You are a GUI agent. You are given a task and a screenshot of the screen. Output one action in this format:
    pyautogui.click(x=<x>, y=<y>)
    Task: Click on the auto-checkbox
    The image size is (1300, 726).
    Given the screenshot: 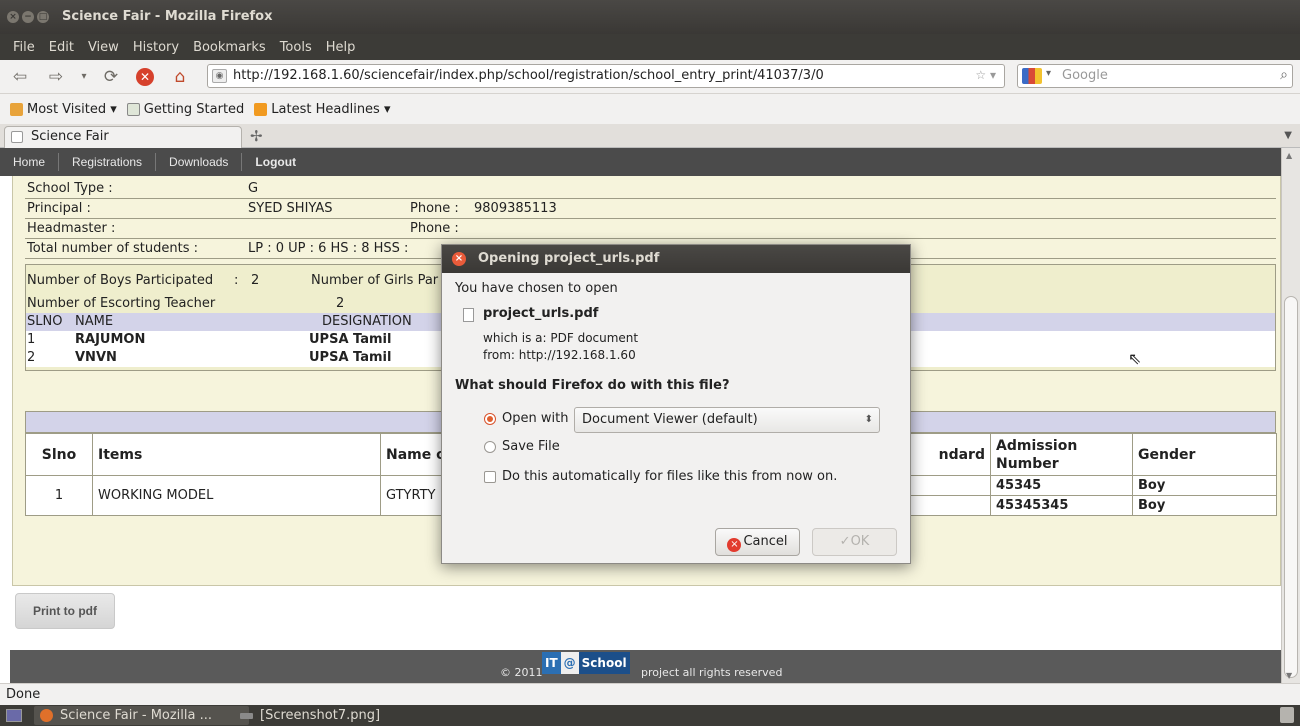 What is the action you would take?
    pyautogui.click(x=490, y=477)
    